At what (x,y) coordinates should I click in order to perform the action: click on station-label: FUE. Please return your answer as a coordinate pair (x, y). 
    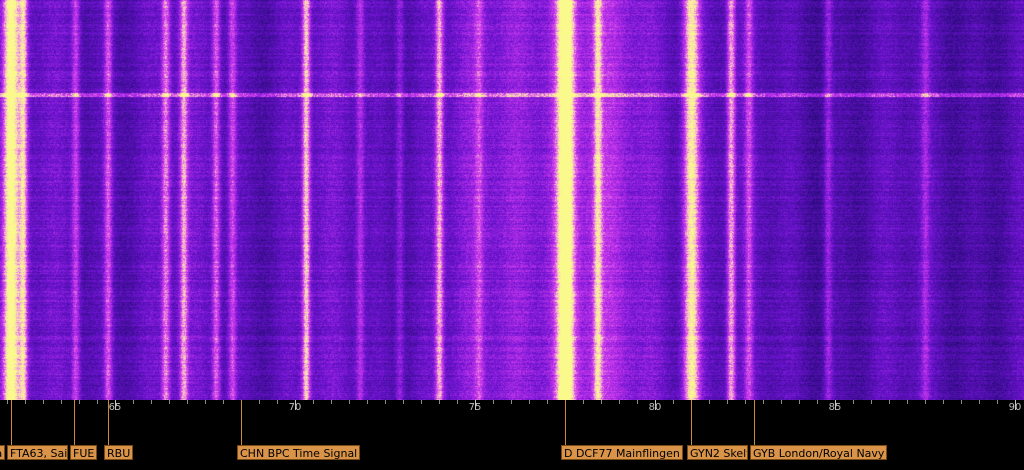
    Looking at the image, I should click on (84, 452).